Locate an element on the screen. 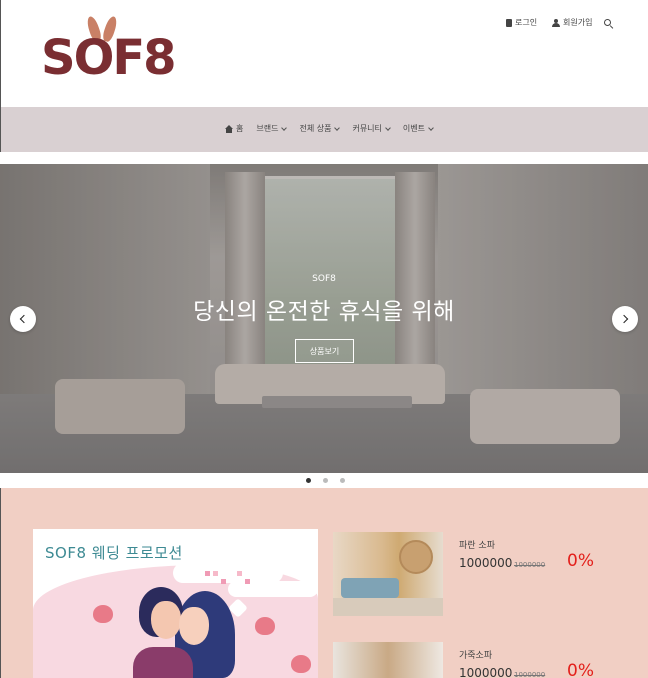 The height and width of the screenshot is (678, 648). hero-subtitle: SOF8 is located at coordinates (324, 279).